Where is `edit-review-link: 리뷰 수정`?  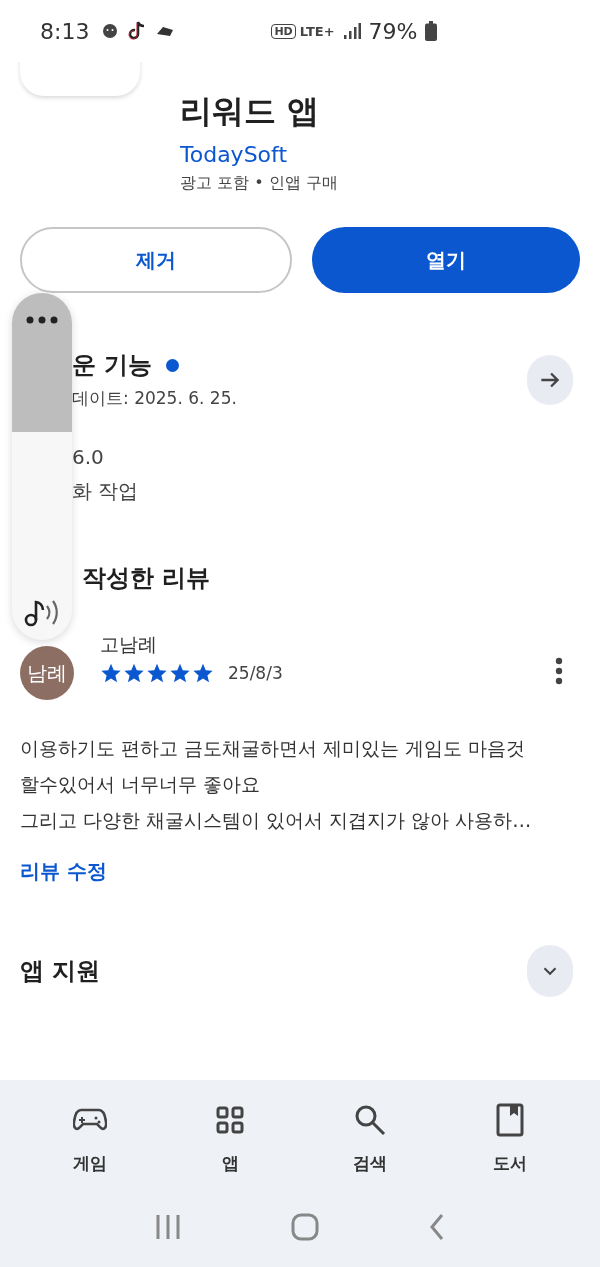 edit-review-link: 리뷰 수정 is located at coordinates (63, 871).